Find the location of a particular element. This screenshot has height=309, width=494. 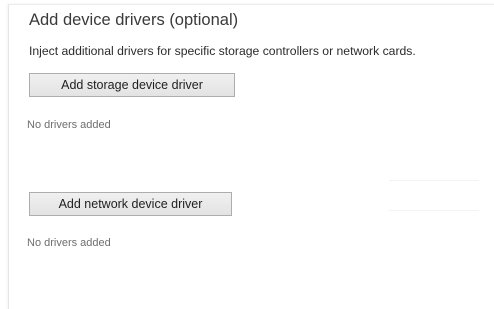

network-drivers-status: No drivers added is located at coordinates (69, 243).